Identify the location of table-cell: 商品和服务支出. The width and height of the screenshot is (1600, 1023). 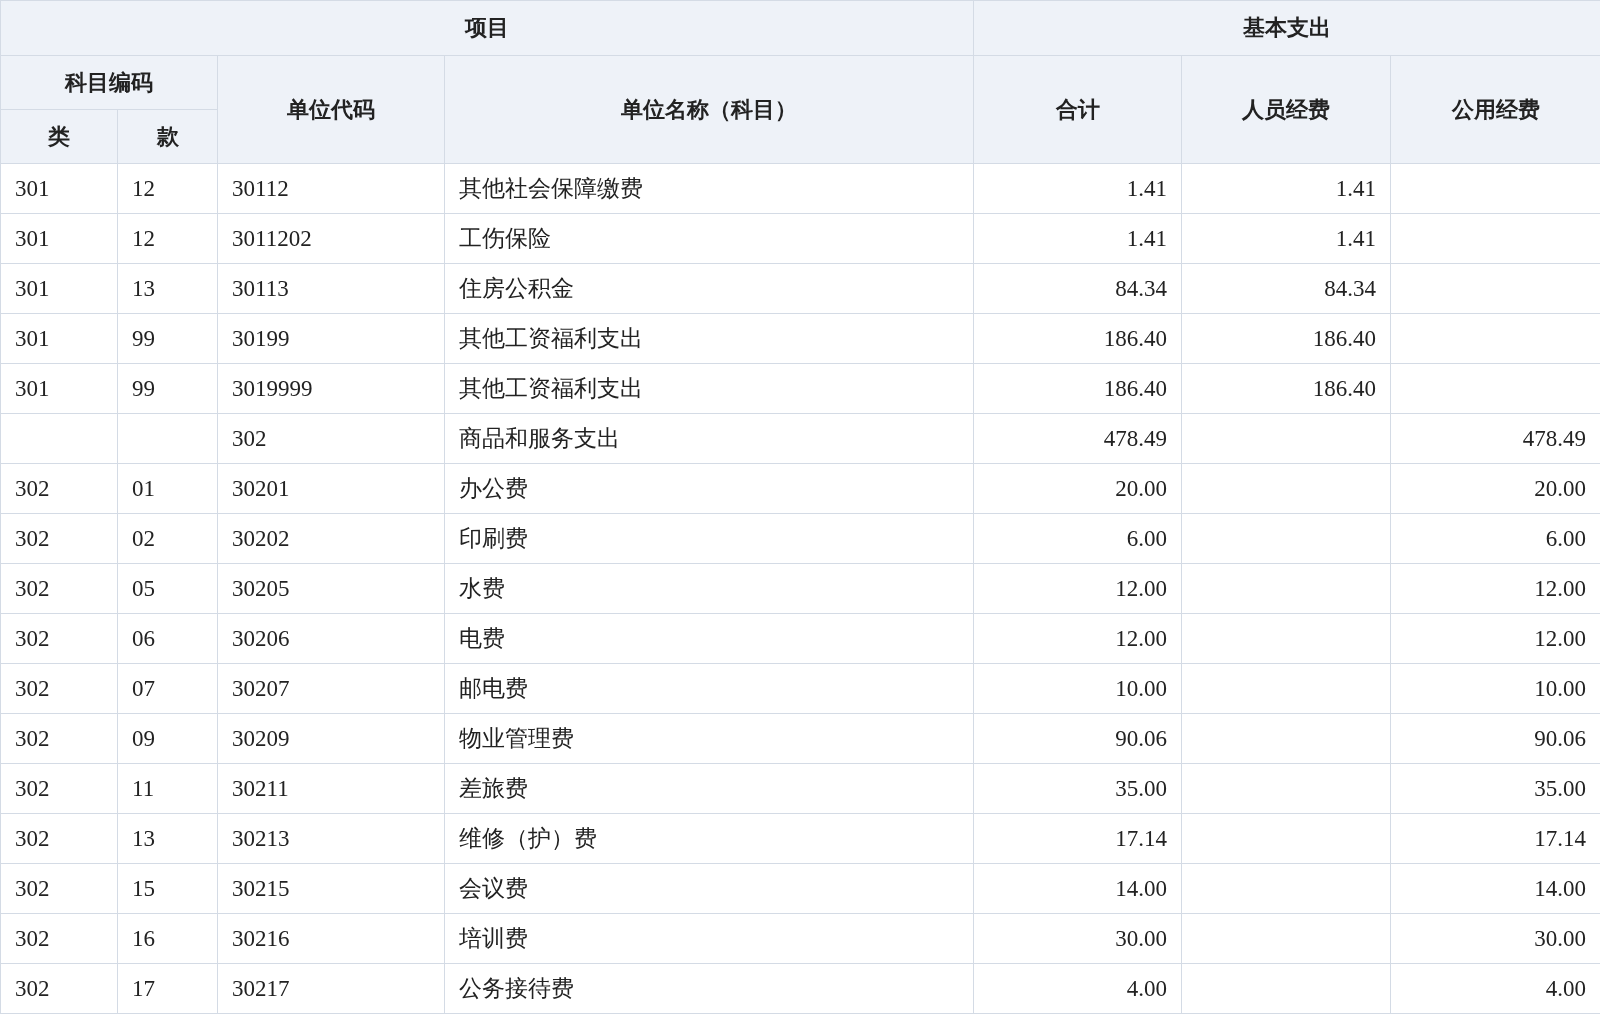
(709, 438).